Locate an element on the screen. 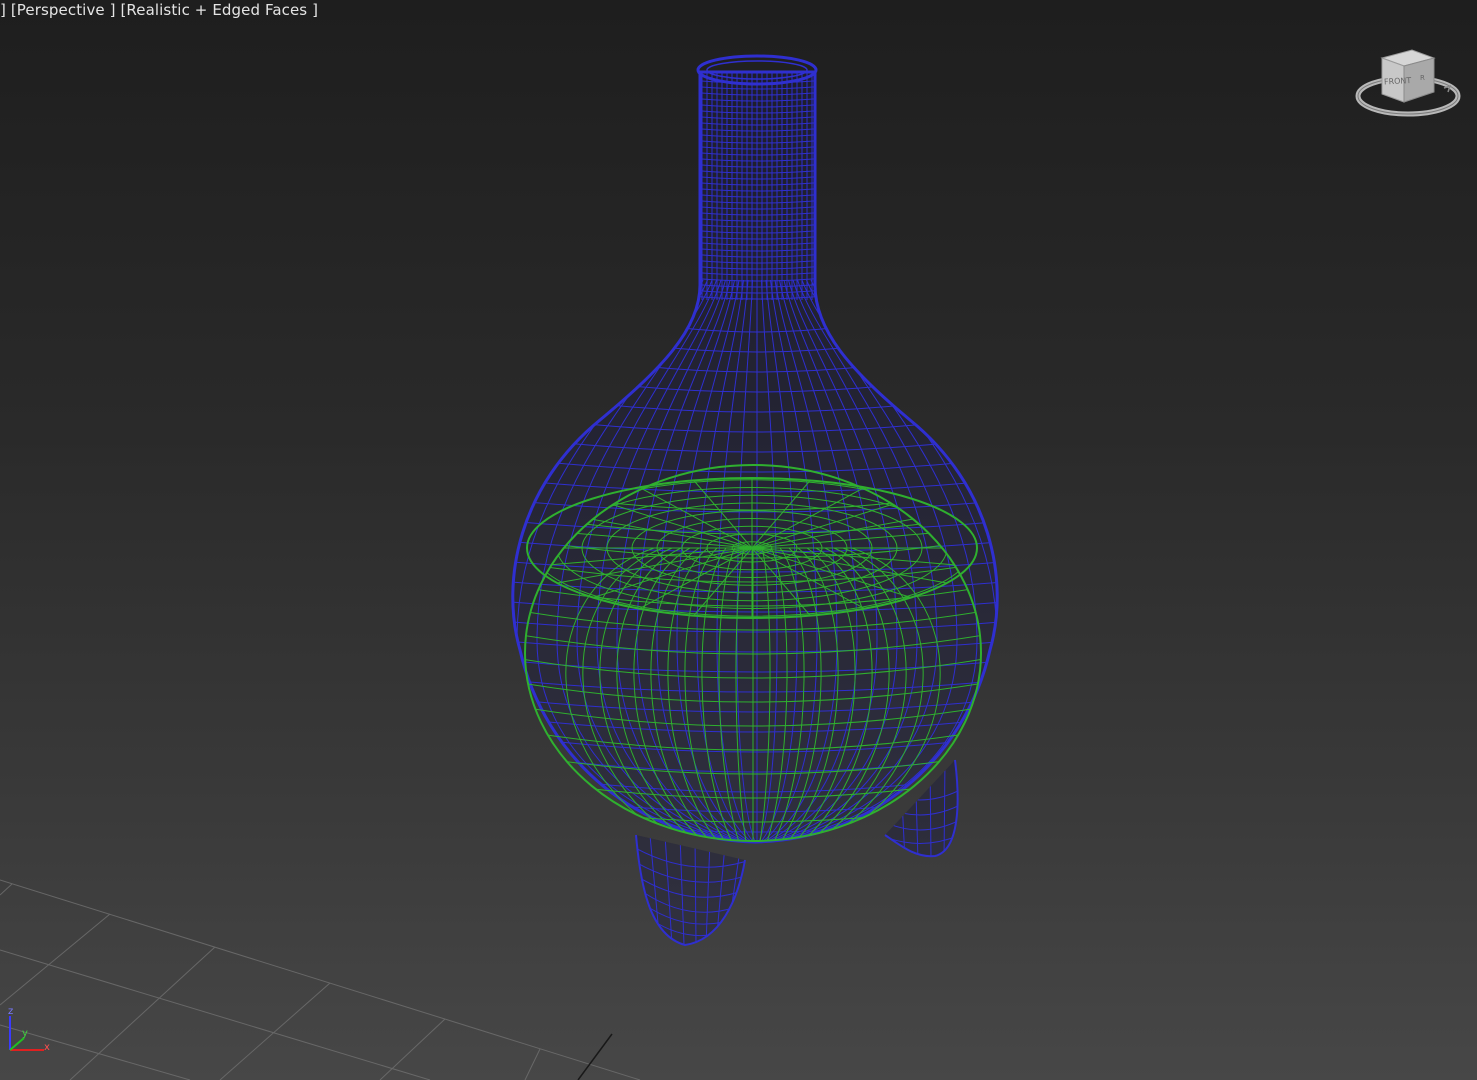  axis-z-label: z is located at coordinates (10, 1011).